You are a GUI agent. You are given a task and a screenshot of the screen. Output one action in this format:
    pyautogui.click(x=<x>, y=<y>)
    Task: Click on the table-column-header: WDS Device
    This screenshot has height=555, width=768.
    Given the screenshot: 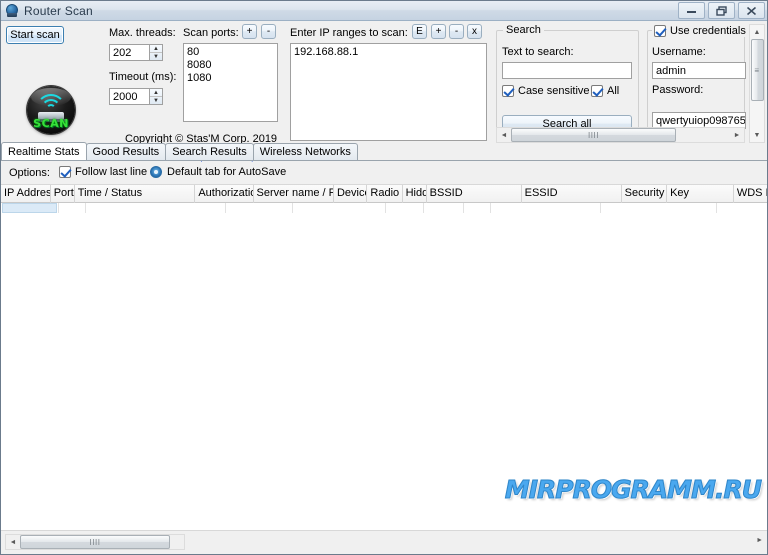 What is the action you would take?
    pyautogui.click(x=750, y=194)
    